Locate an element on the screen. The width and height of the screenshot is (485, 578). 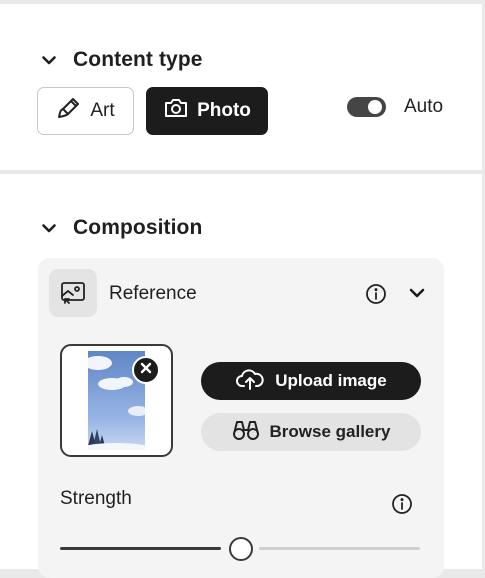
camera-icon is located at coordinates (176, 111).